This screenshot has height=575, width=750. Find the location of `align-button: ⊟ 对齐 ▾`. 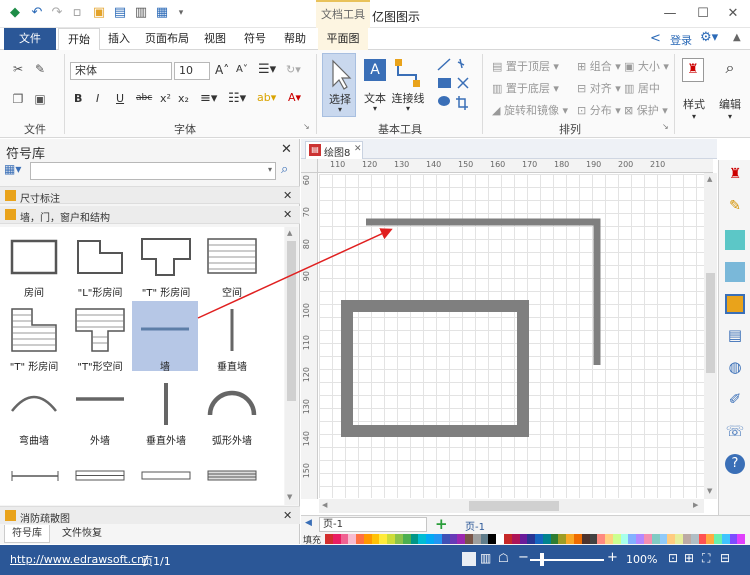

align-button: ⊟ 对齐 ▾ is located at coordinates (599, 88).